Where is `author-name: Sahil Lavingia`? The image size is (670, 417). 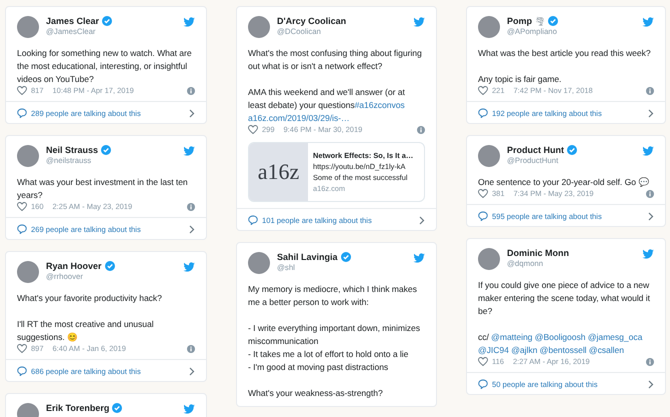
author-name: Sahil Lavingia is located at coordinates (307, 257).